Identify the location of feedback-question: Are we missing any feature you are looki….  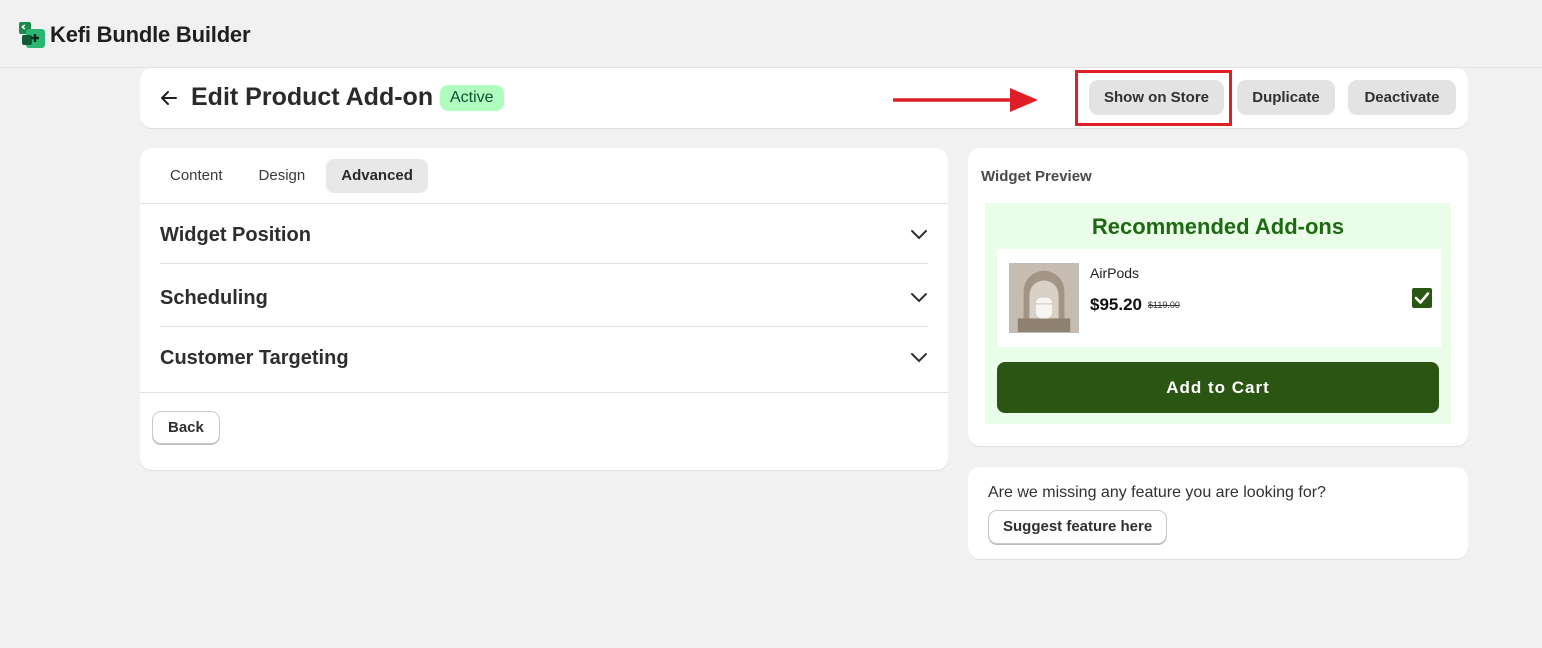
(1157, 492).